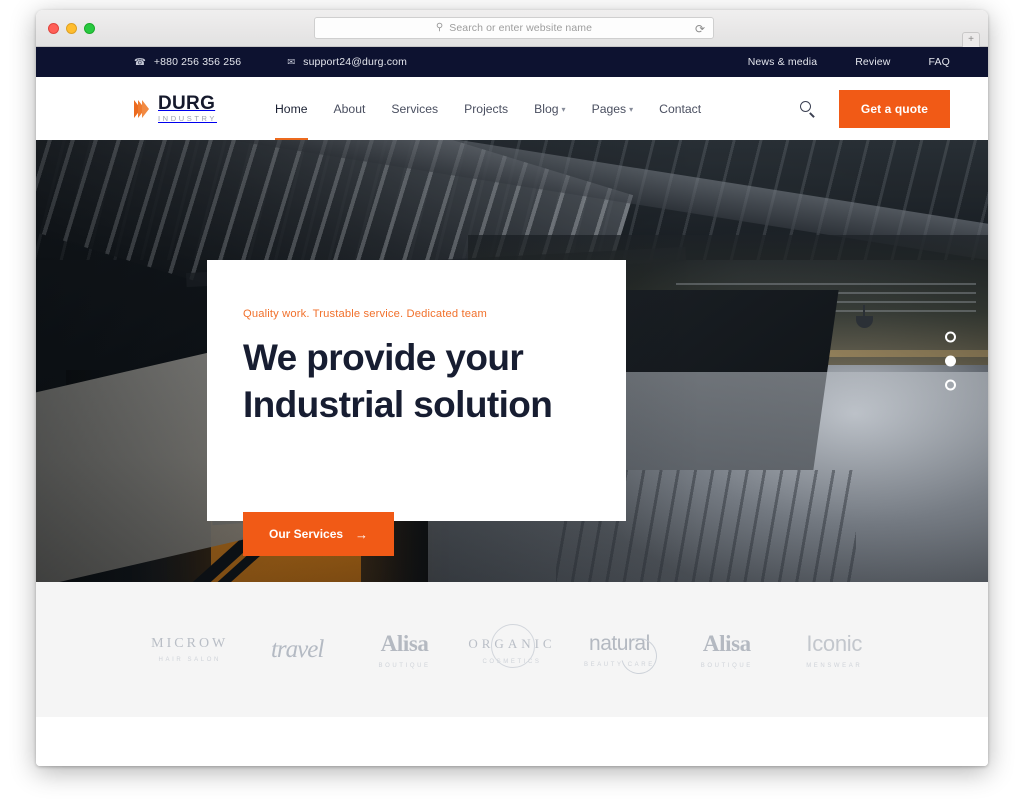 Image resolution: width=1024 pixels, height=807 pixels. I want to click on nav-item-blog: Blog ▾, so click(549, 108).